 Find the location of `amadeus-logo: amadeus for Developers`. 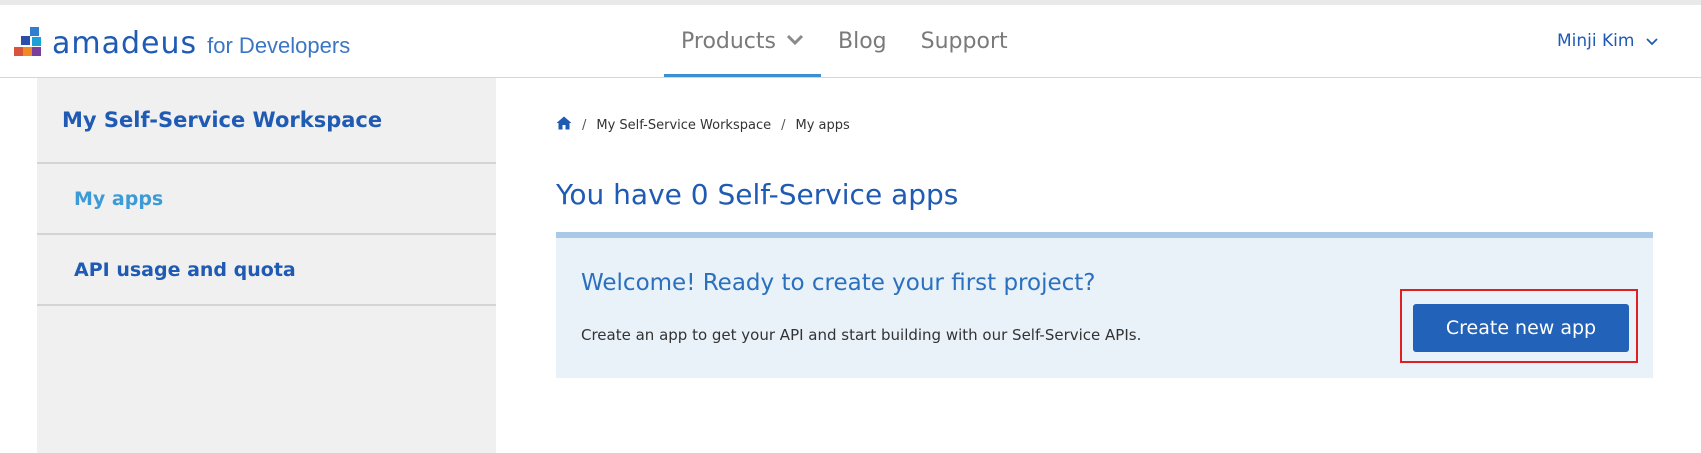

amadeus-logo: amadeus for Developers is located at coordinates (182, 43).